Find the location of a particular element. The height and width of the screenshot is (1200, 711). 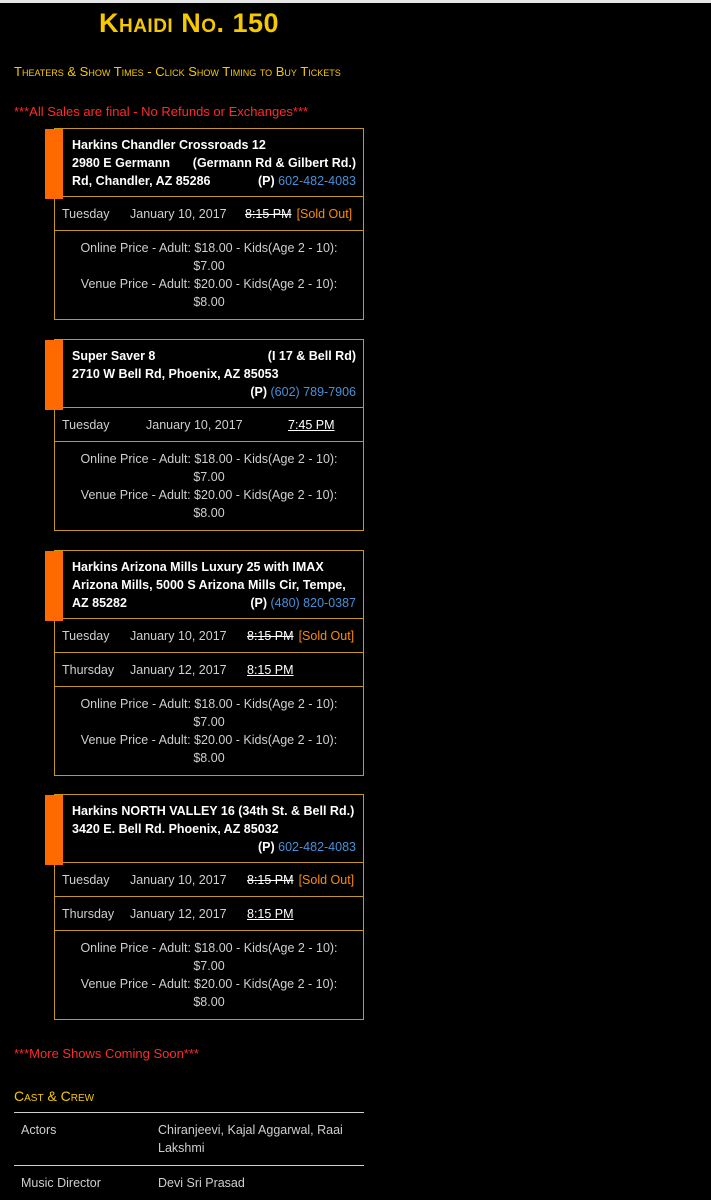

showtime-row: Tuesday January 10, 2017 7:45 PM is located at coordinates (209, 424).